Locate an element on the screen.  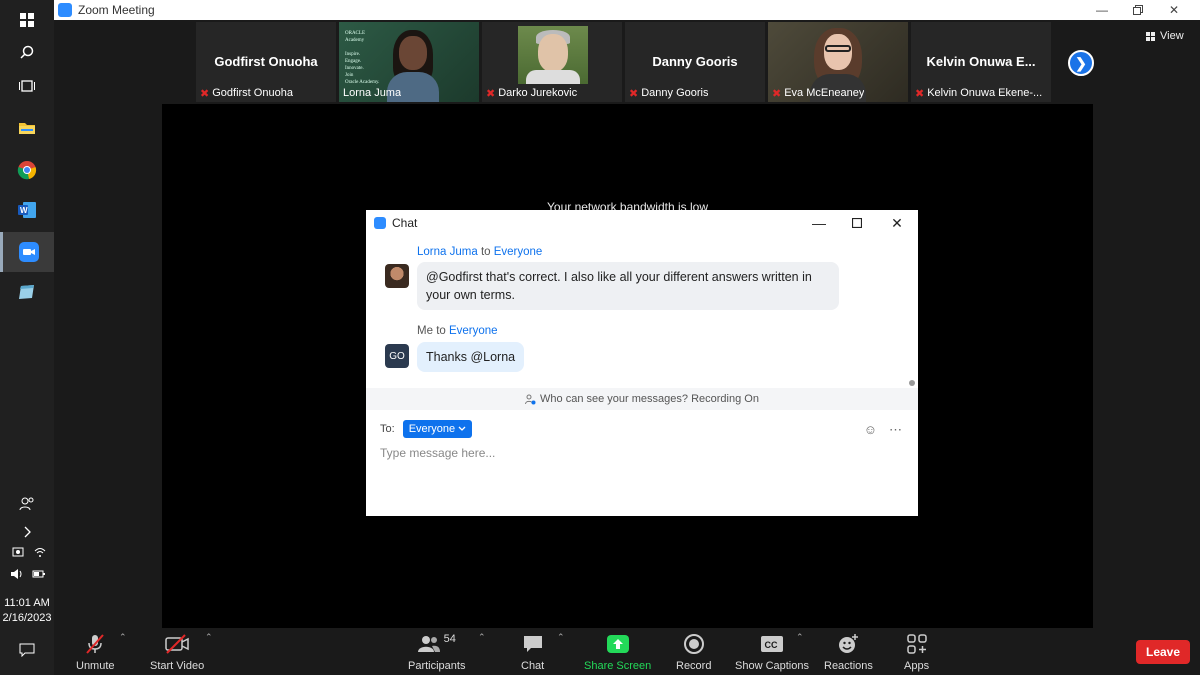
taskbar-word: W is located at coordinates (27, 210).